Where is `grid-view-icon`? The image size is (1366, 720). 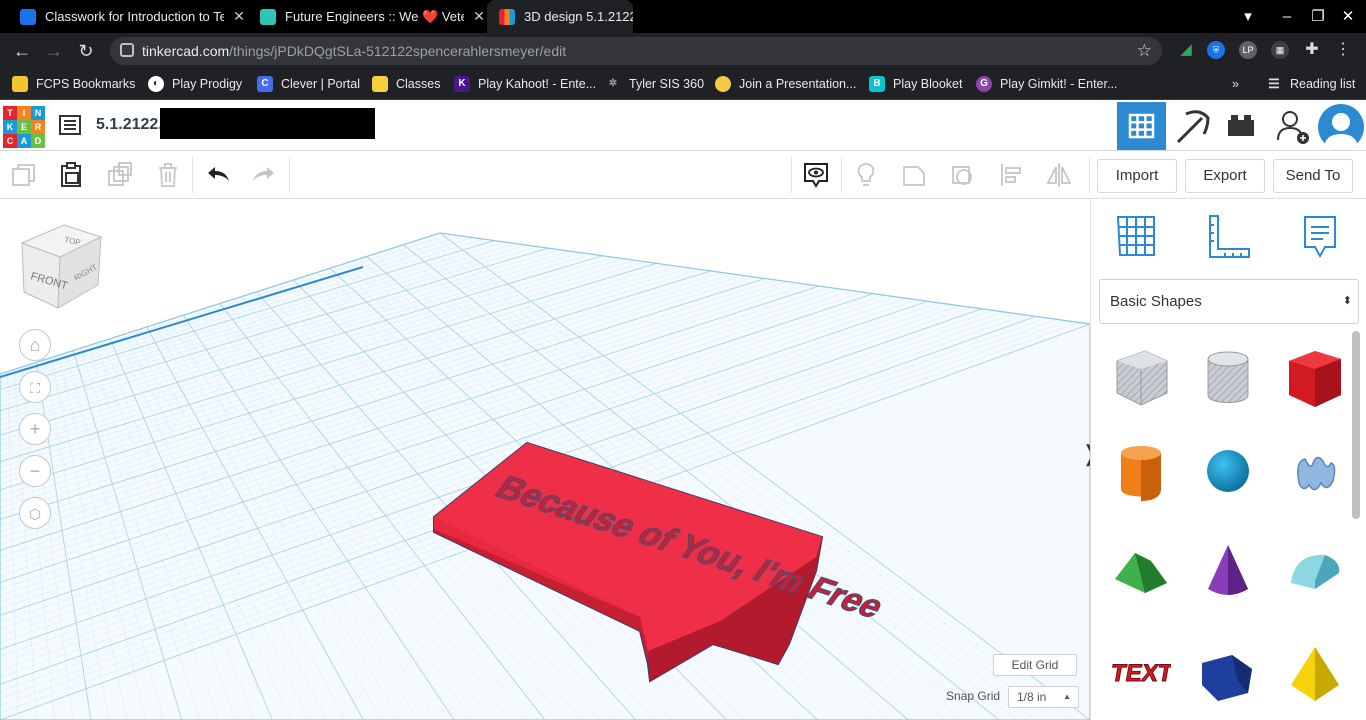 grid-view-icon is located at coordinates (1141, 126).